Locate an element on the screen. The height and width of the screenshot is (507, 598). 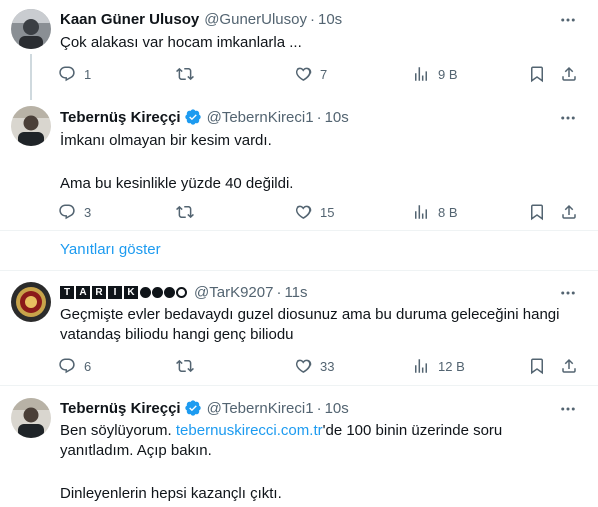
reply-button: 1 is located at coordinates (74, 74).